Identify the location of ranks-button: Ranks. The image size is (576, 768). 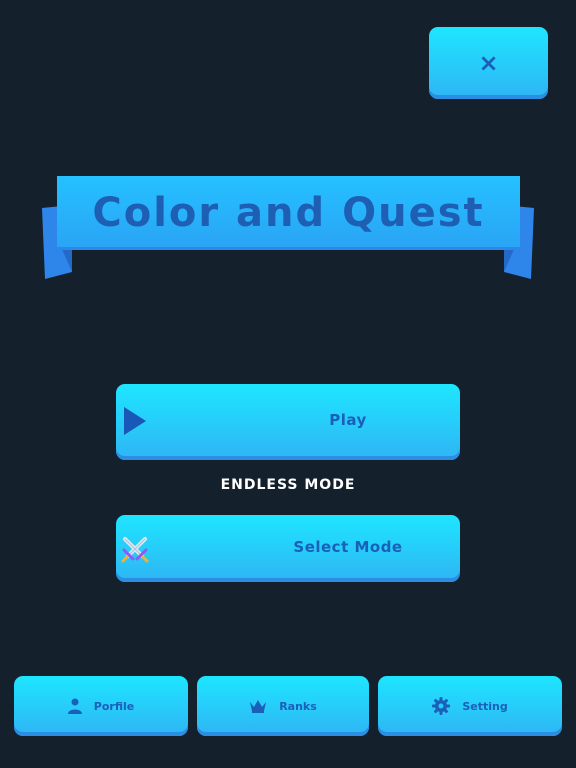
(283, 706).